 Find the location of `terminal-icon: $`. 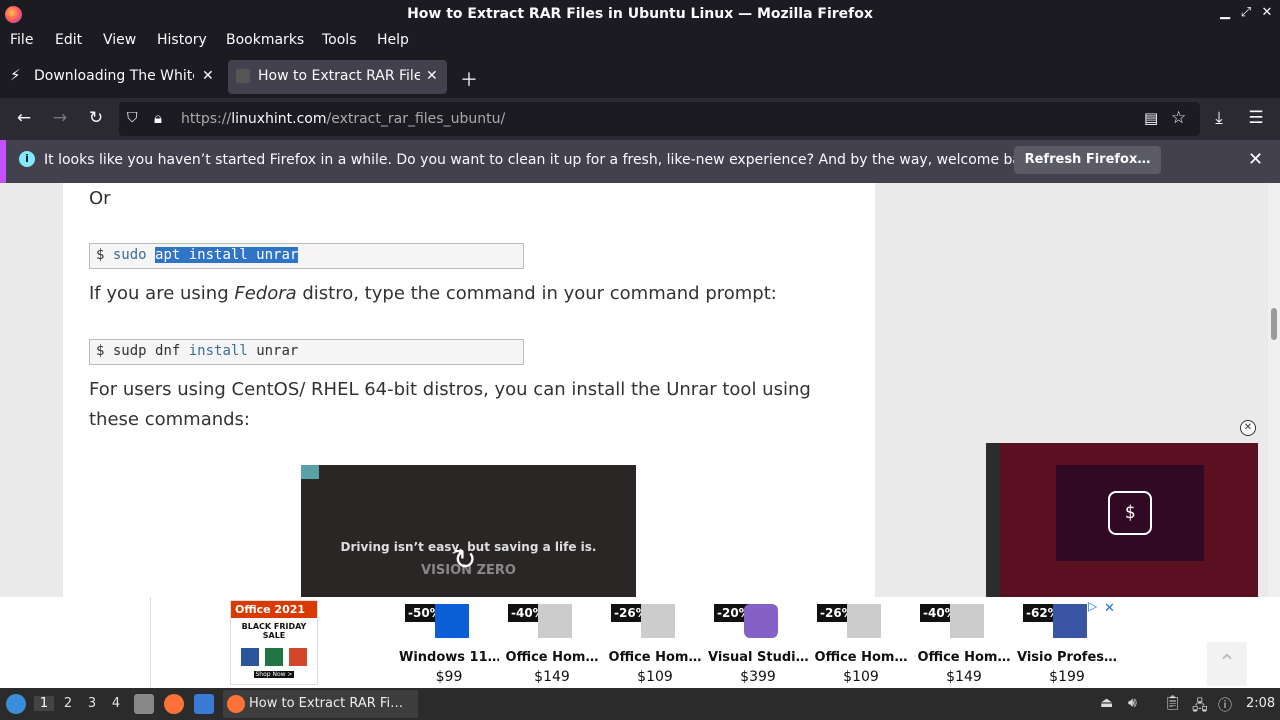

terminal-icon: $ is located at coordinates (1130, 513).